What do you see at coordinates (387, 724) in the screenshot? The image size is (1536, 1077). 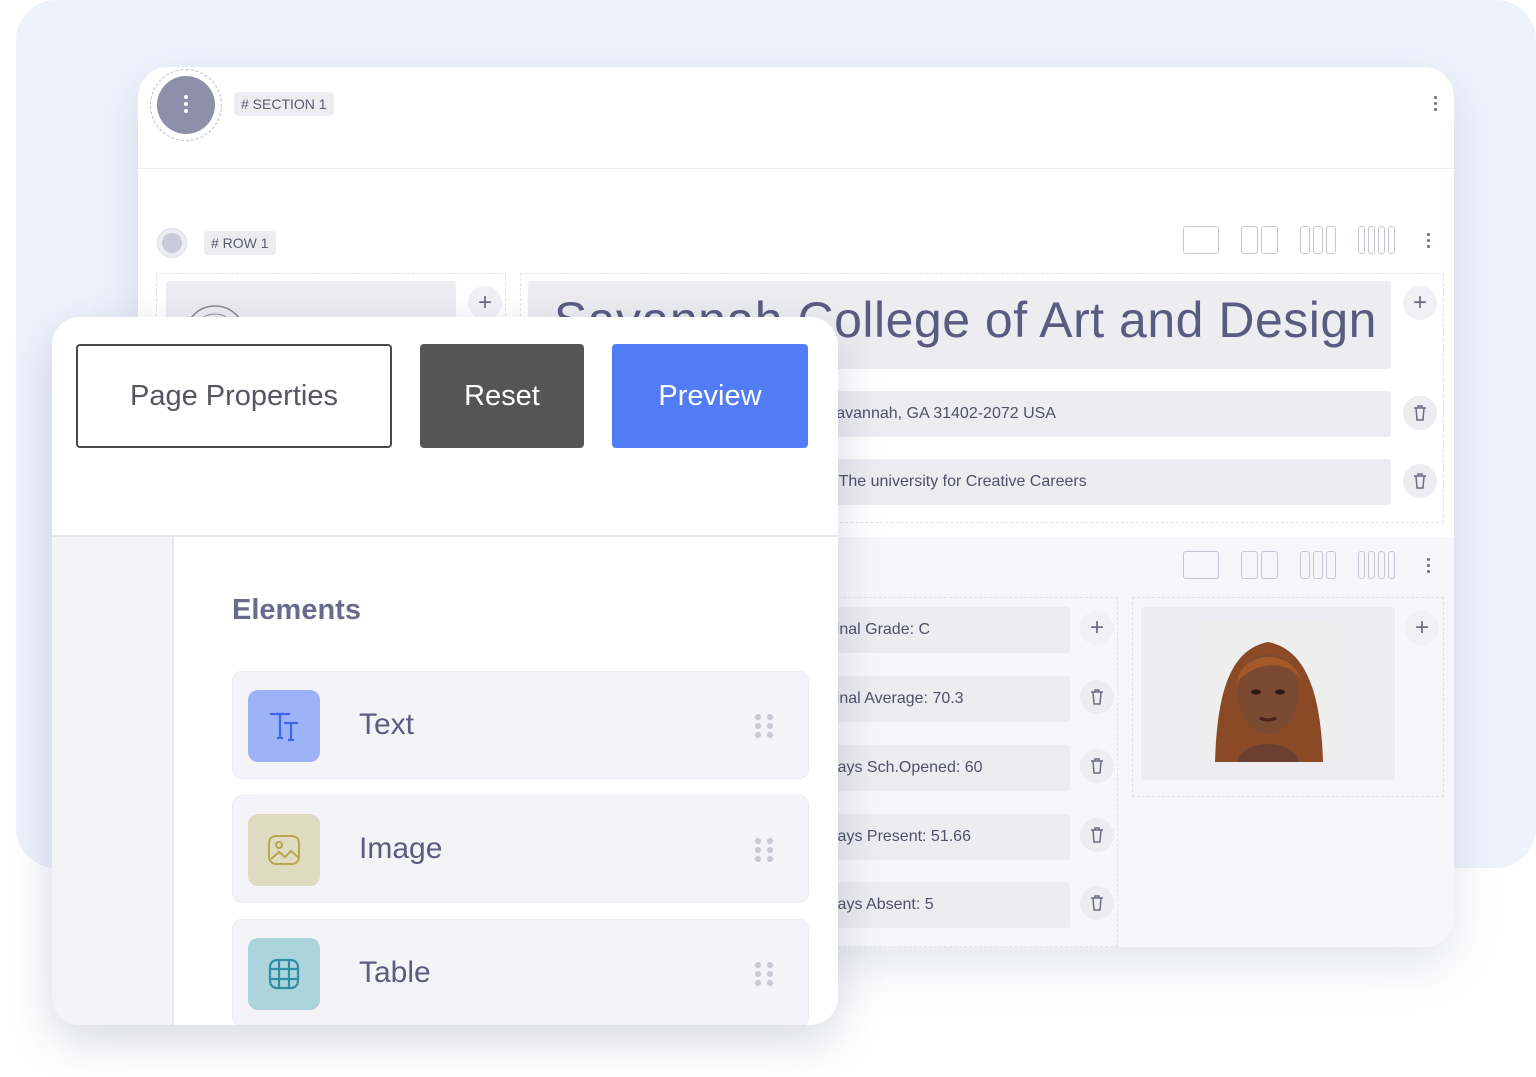 I see `element-label: Text` at bounding box center [387, 724].